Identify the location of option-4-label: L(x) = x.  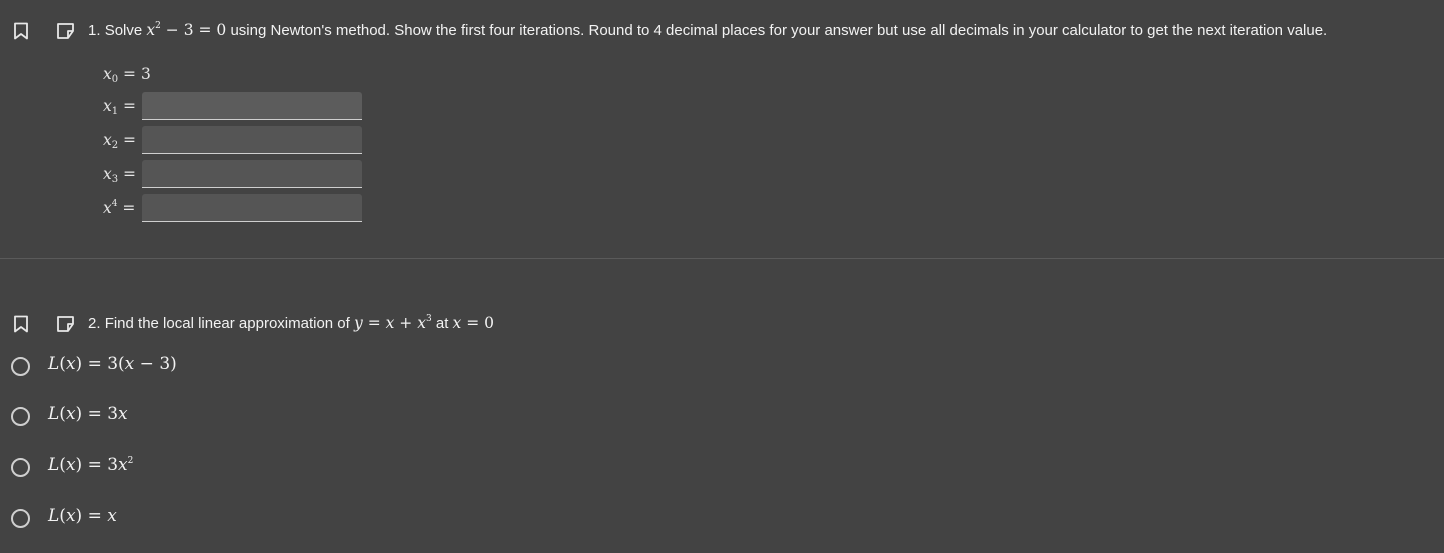
(82, 516).